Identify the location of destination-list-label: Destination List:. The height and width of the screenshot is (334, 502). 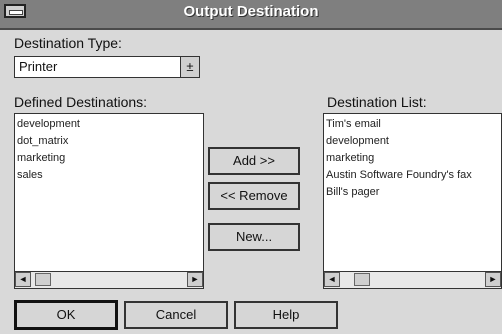
(377, 102).